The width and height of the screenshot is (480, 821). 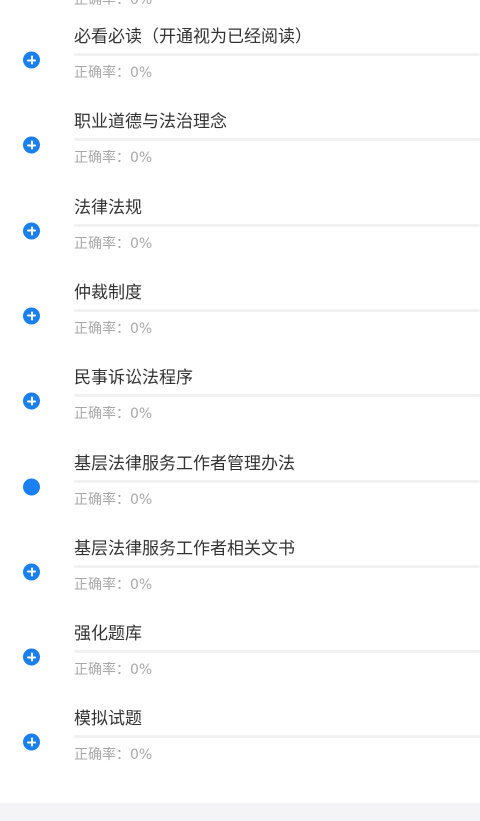 What do you see at coordinates (240, 145) in the screenshot?
I see `chapter-item: 职业道德与法治理念正确率：0%` at bounding box center [240, 145].